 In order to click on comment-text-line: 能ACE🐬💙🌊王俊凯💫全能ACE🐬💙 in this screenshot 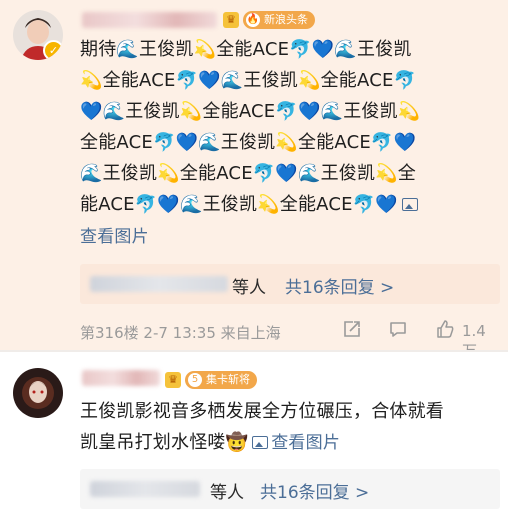, I will do `click(290, 205)`.